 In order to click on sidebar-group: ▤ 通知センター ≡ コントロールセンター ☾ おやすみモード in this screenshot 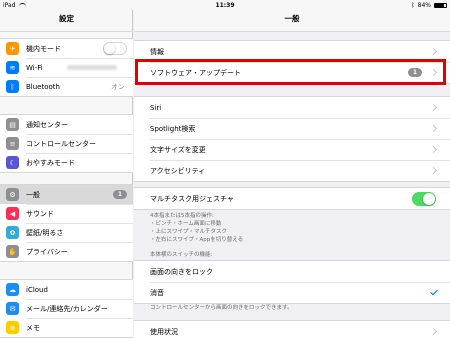, I will do `click(66, 143)`.